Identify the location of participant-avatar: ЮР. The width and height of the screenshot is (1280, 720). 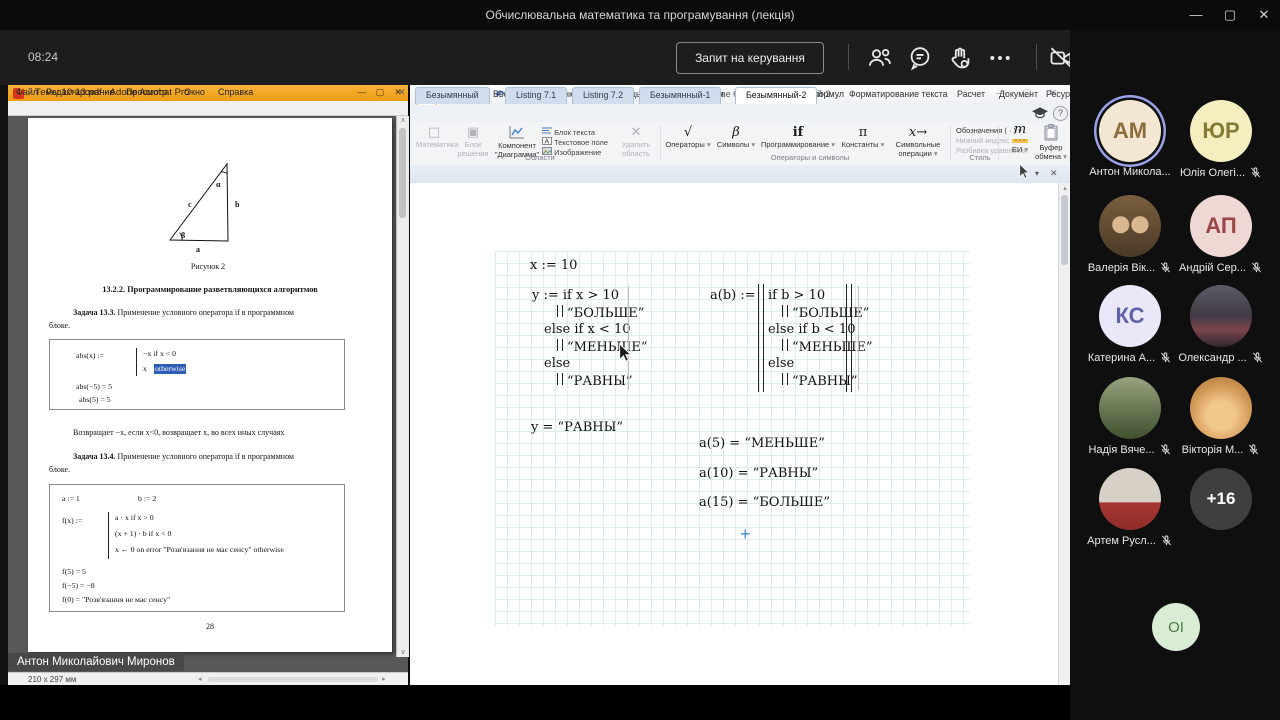
(1221, 131).